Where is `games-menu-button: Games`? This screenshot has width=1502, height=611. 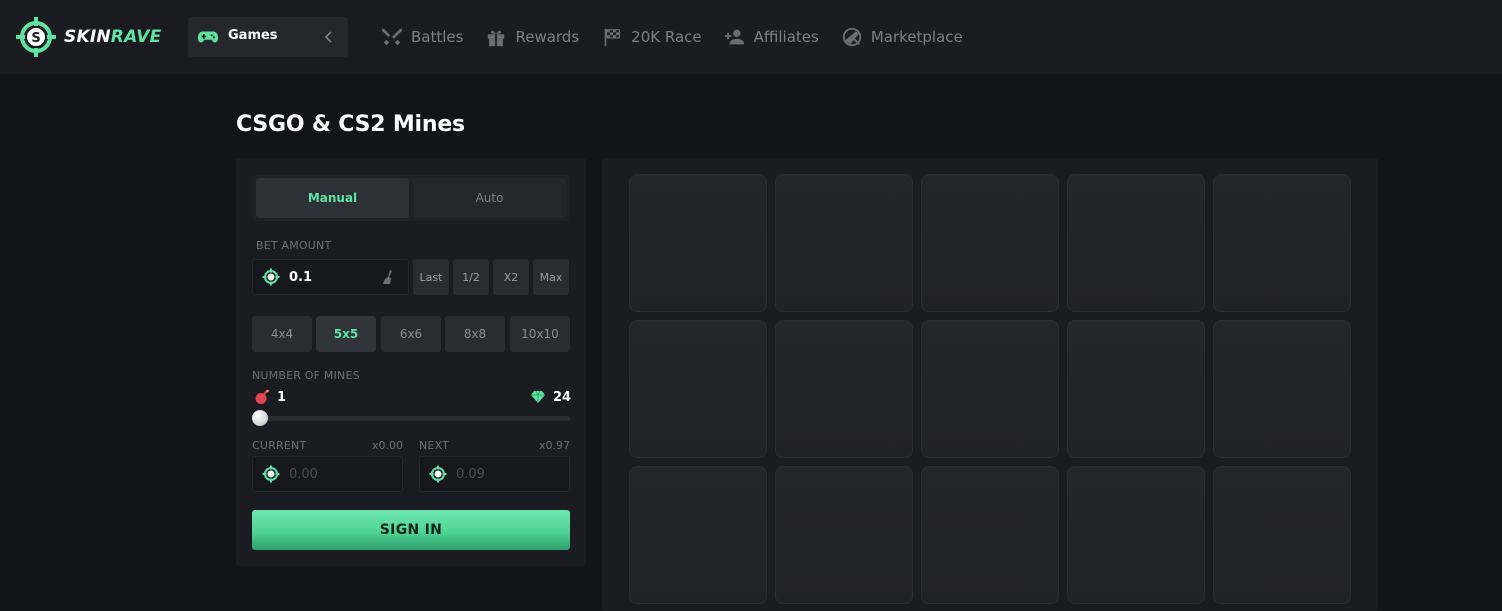 games-menu-button: Games is located at coordinates (268, 37).